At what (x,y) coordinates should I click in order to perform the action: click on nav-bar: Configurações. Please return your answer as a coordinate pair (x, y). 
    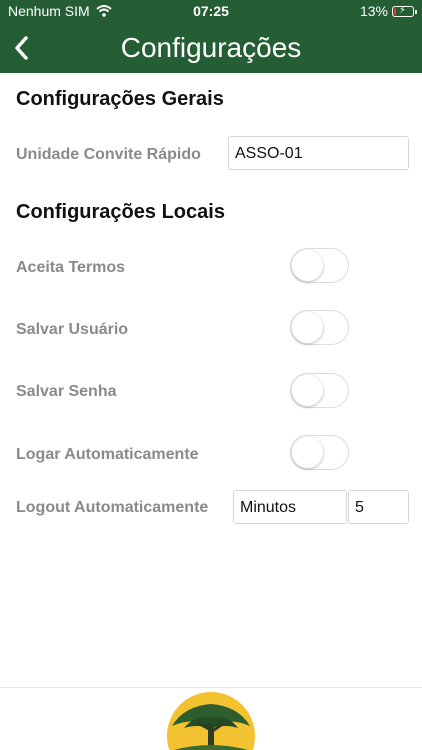
    Looking at the image, I should click on (211, 48).